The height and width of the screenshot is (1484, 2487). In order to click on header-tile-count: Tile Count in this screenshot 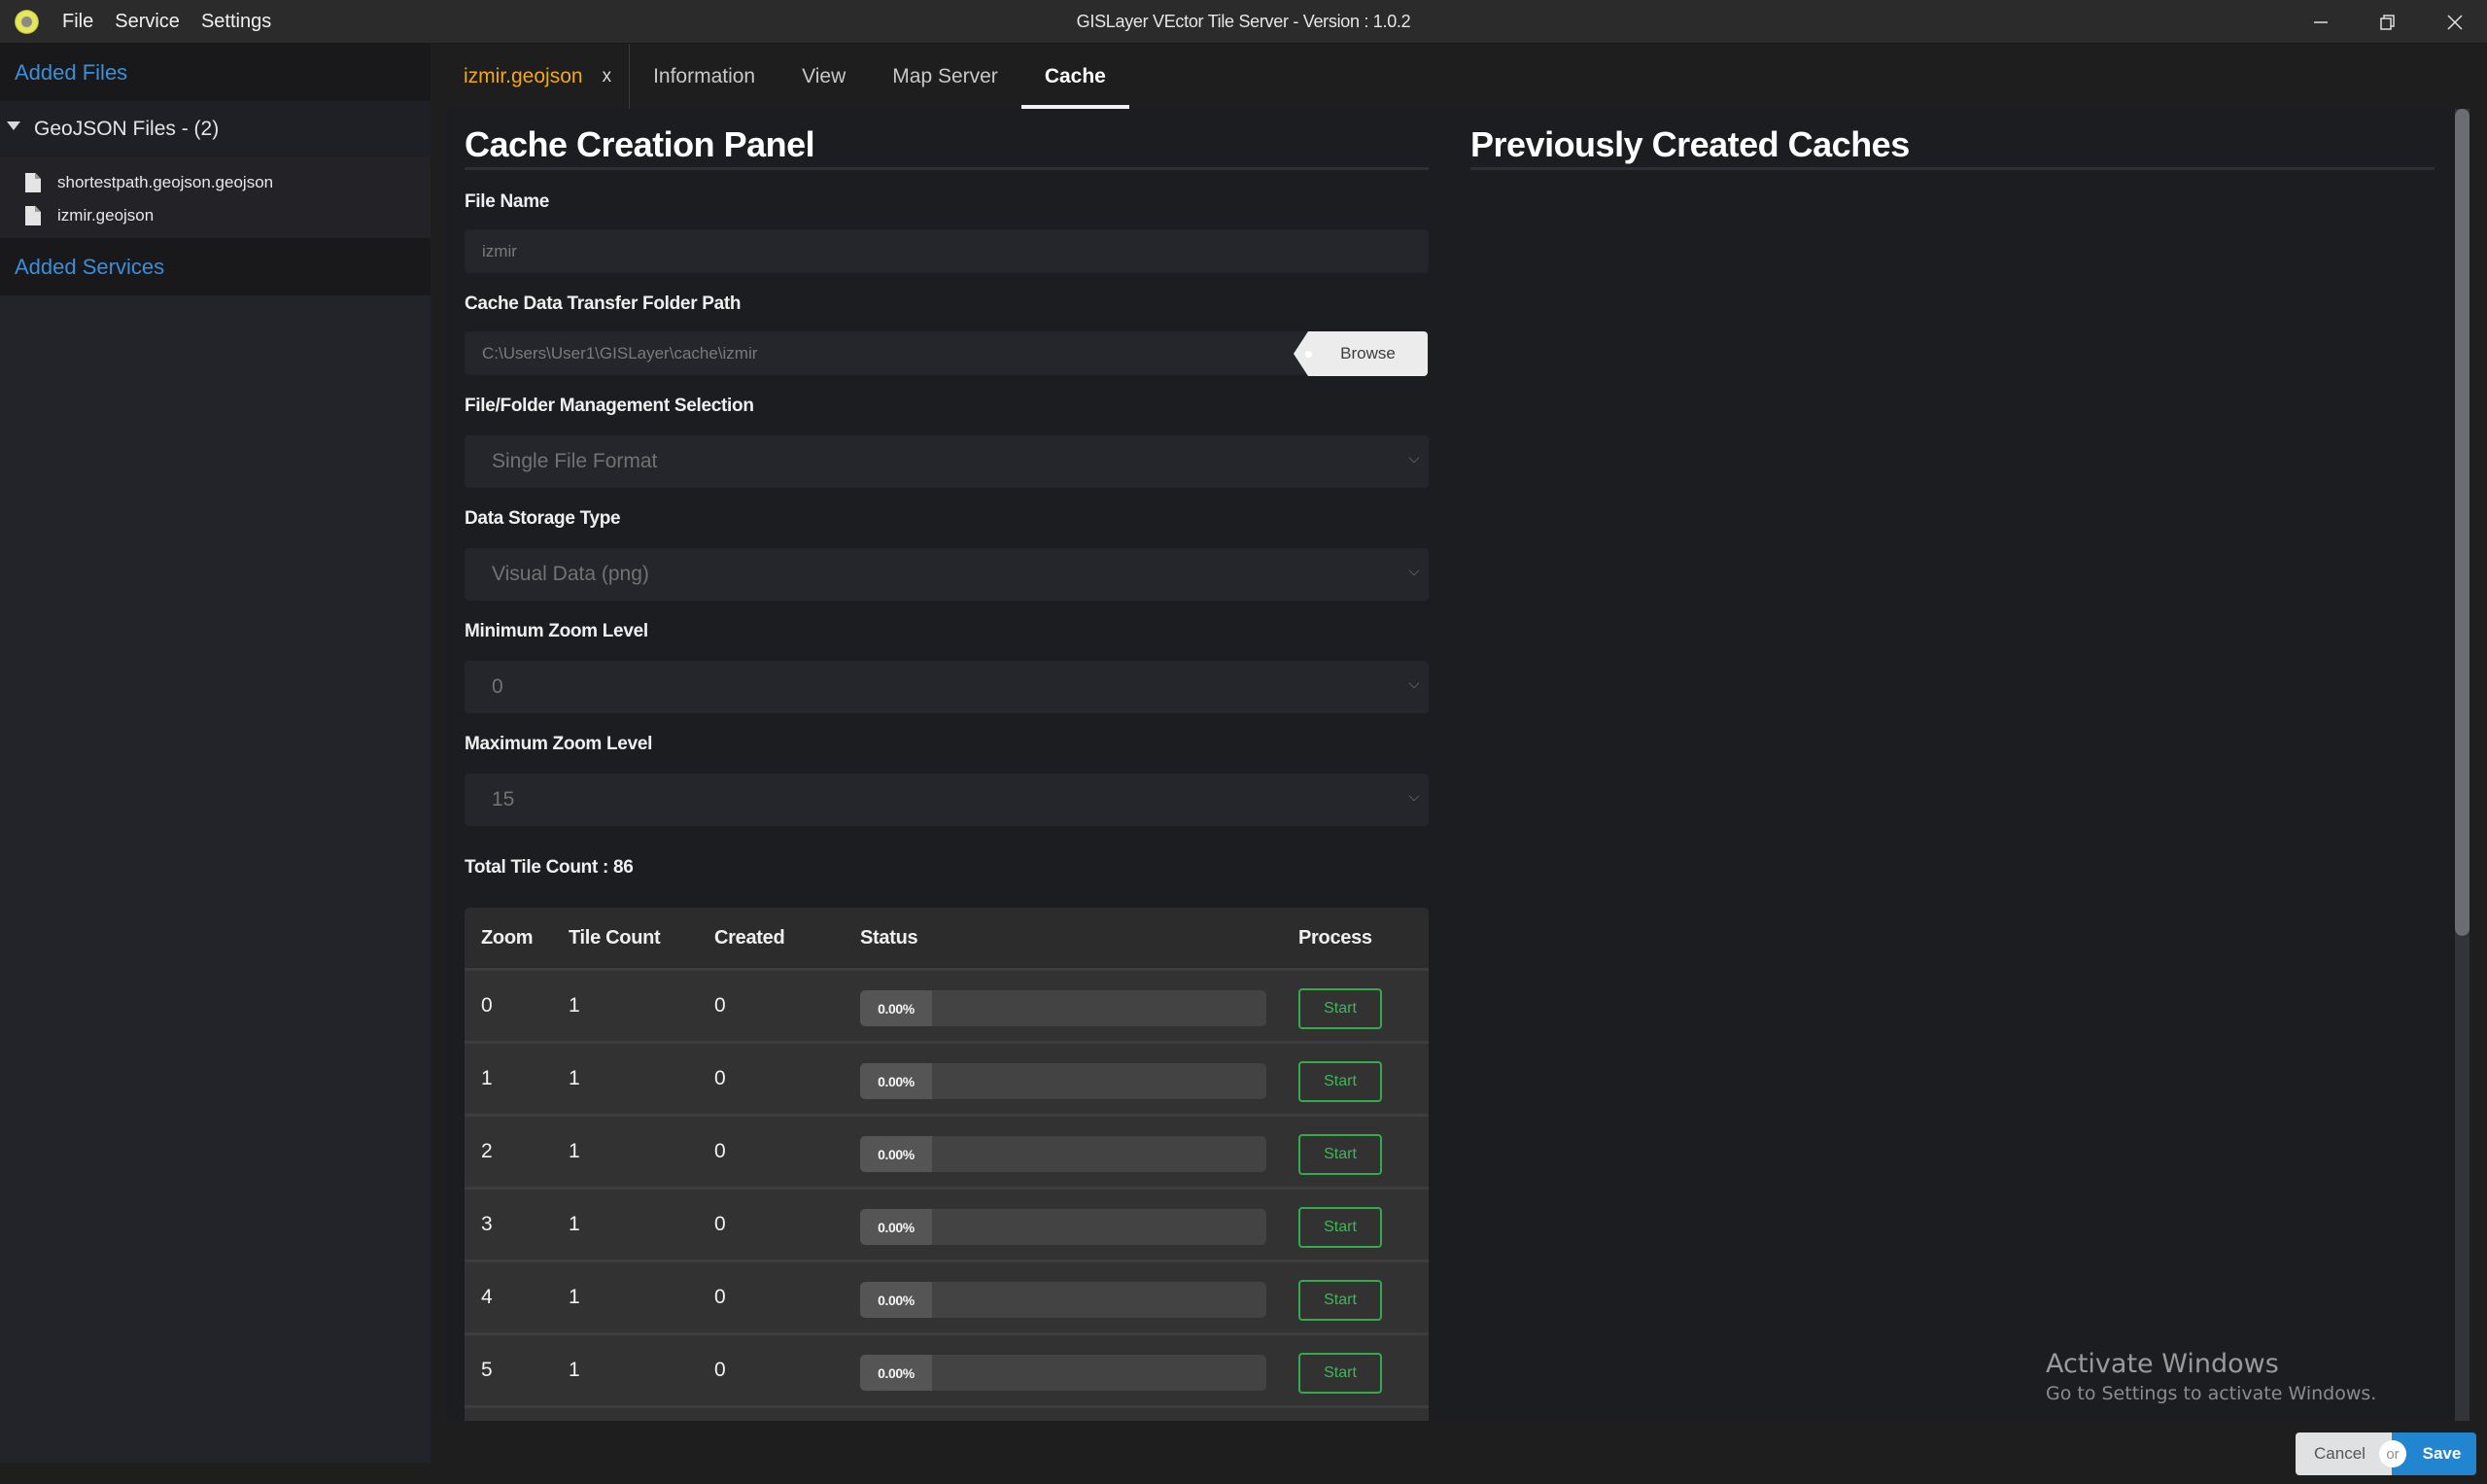, I will do `click(615, 937)`.